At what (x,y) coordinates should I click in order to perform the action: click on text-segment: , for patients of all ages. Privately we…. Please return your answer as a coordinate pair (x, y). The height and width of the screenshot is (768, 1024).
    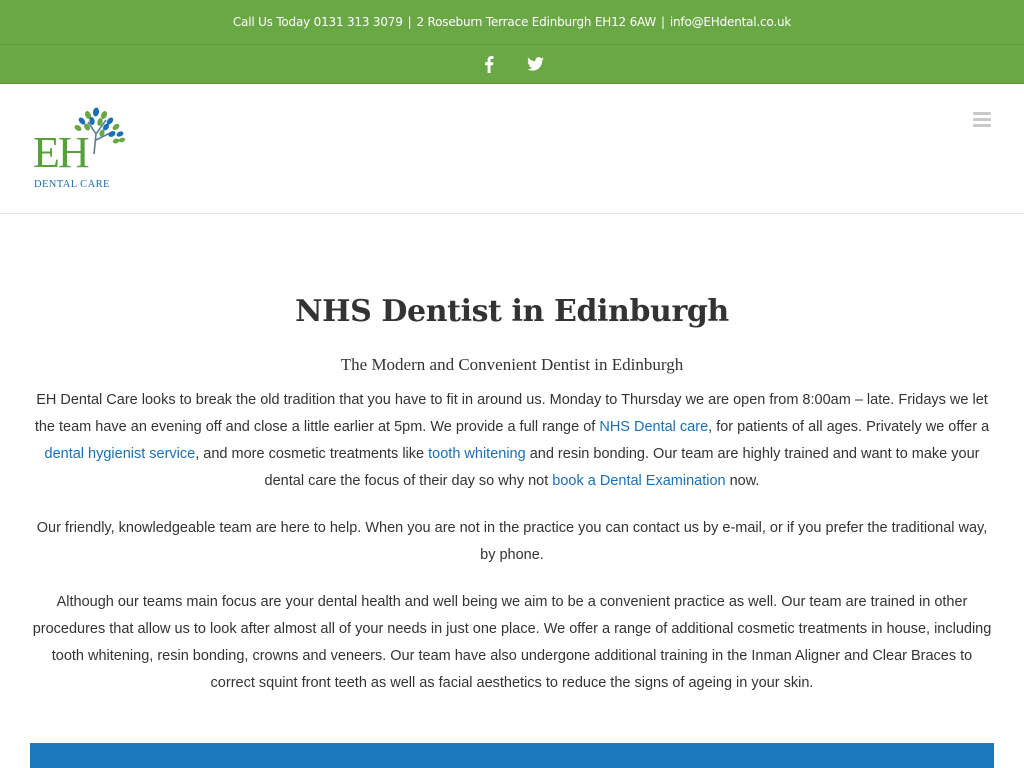
    Looking at the image, I should click on (849, 427).